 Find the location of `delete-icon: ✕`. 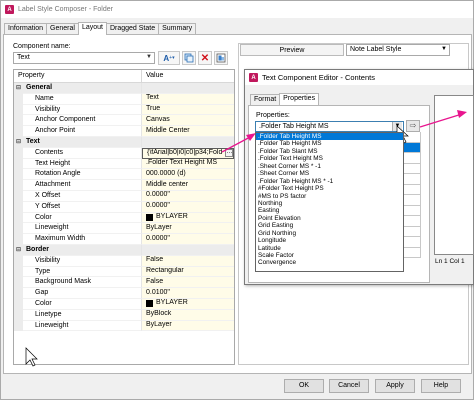

delete-icon: ✕ is located at coordinates (205, 58).